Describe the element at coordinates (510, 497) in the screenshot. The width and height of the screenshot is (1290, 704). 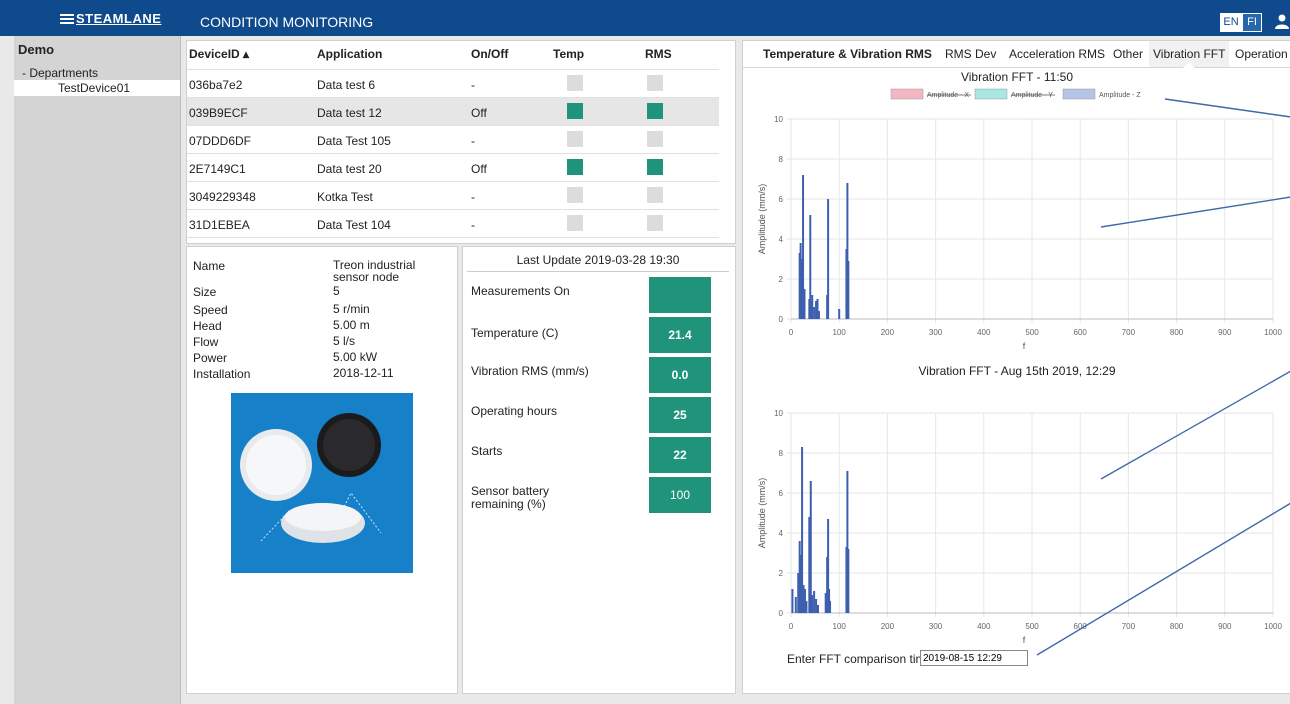
I see `measure-label: Sensor battery remaining (%)` at that location.